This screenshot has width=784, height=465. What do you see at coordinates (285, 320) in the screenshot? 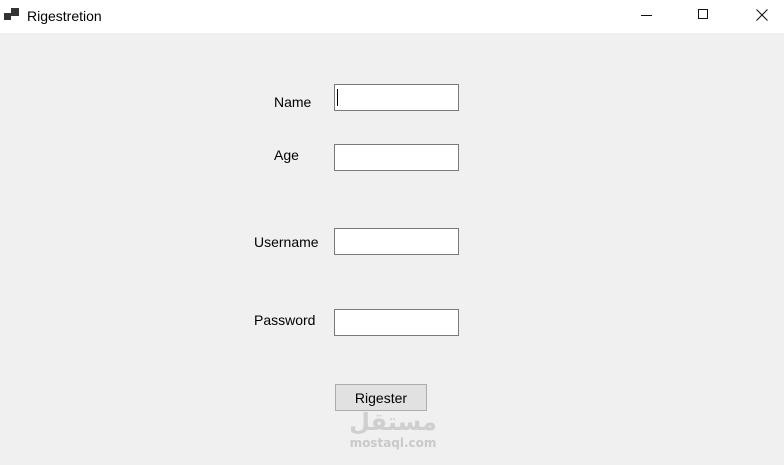
I see `password-label: Password` at bounding box center [285, 320].